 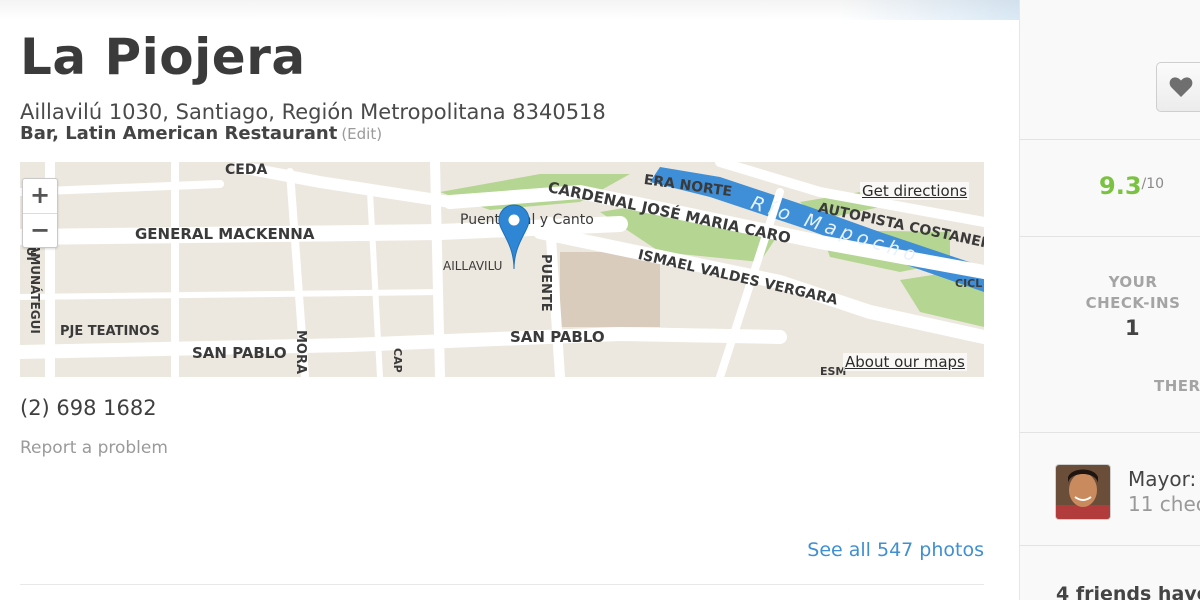 What do you see at coordinates (163, 57) in the screenshot?
I see `venue-title: La Piojera` at bounding box center [163, 57].